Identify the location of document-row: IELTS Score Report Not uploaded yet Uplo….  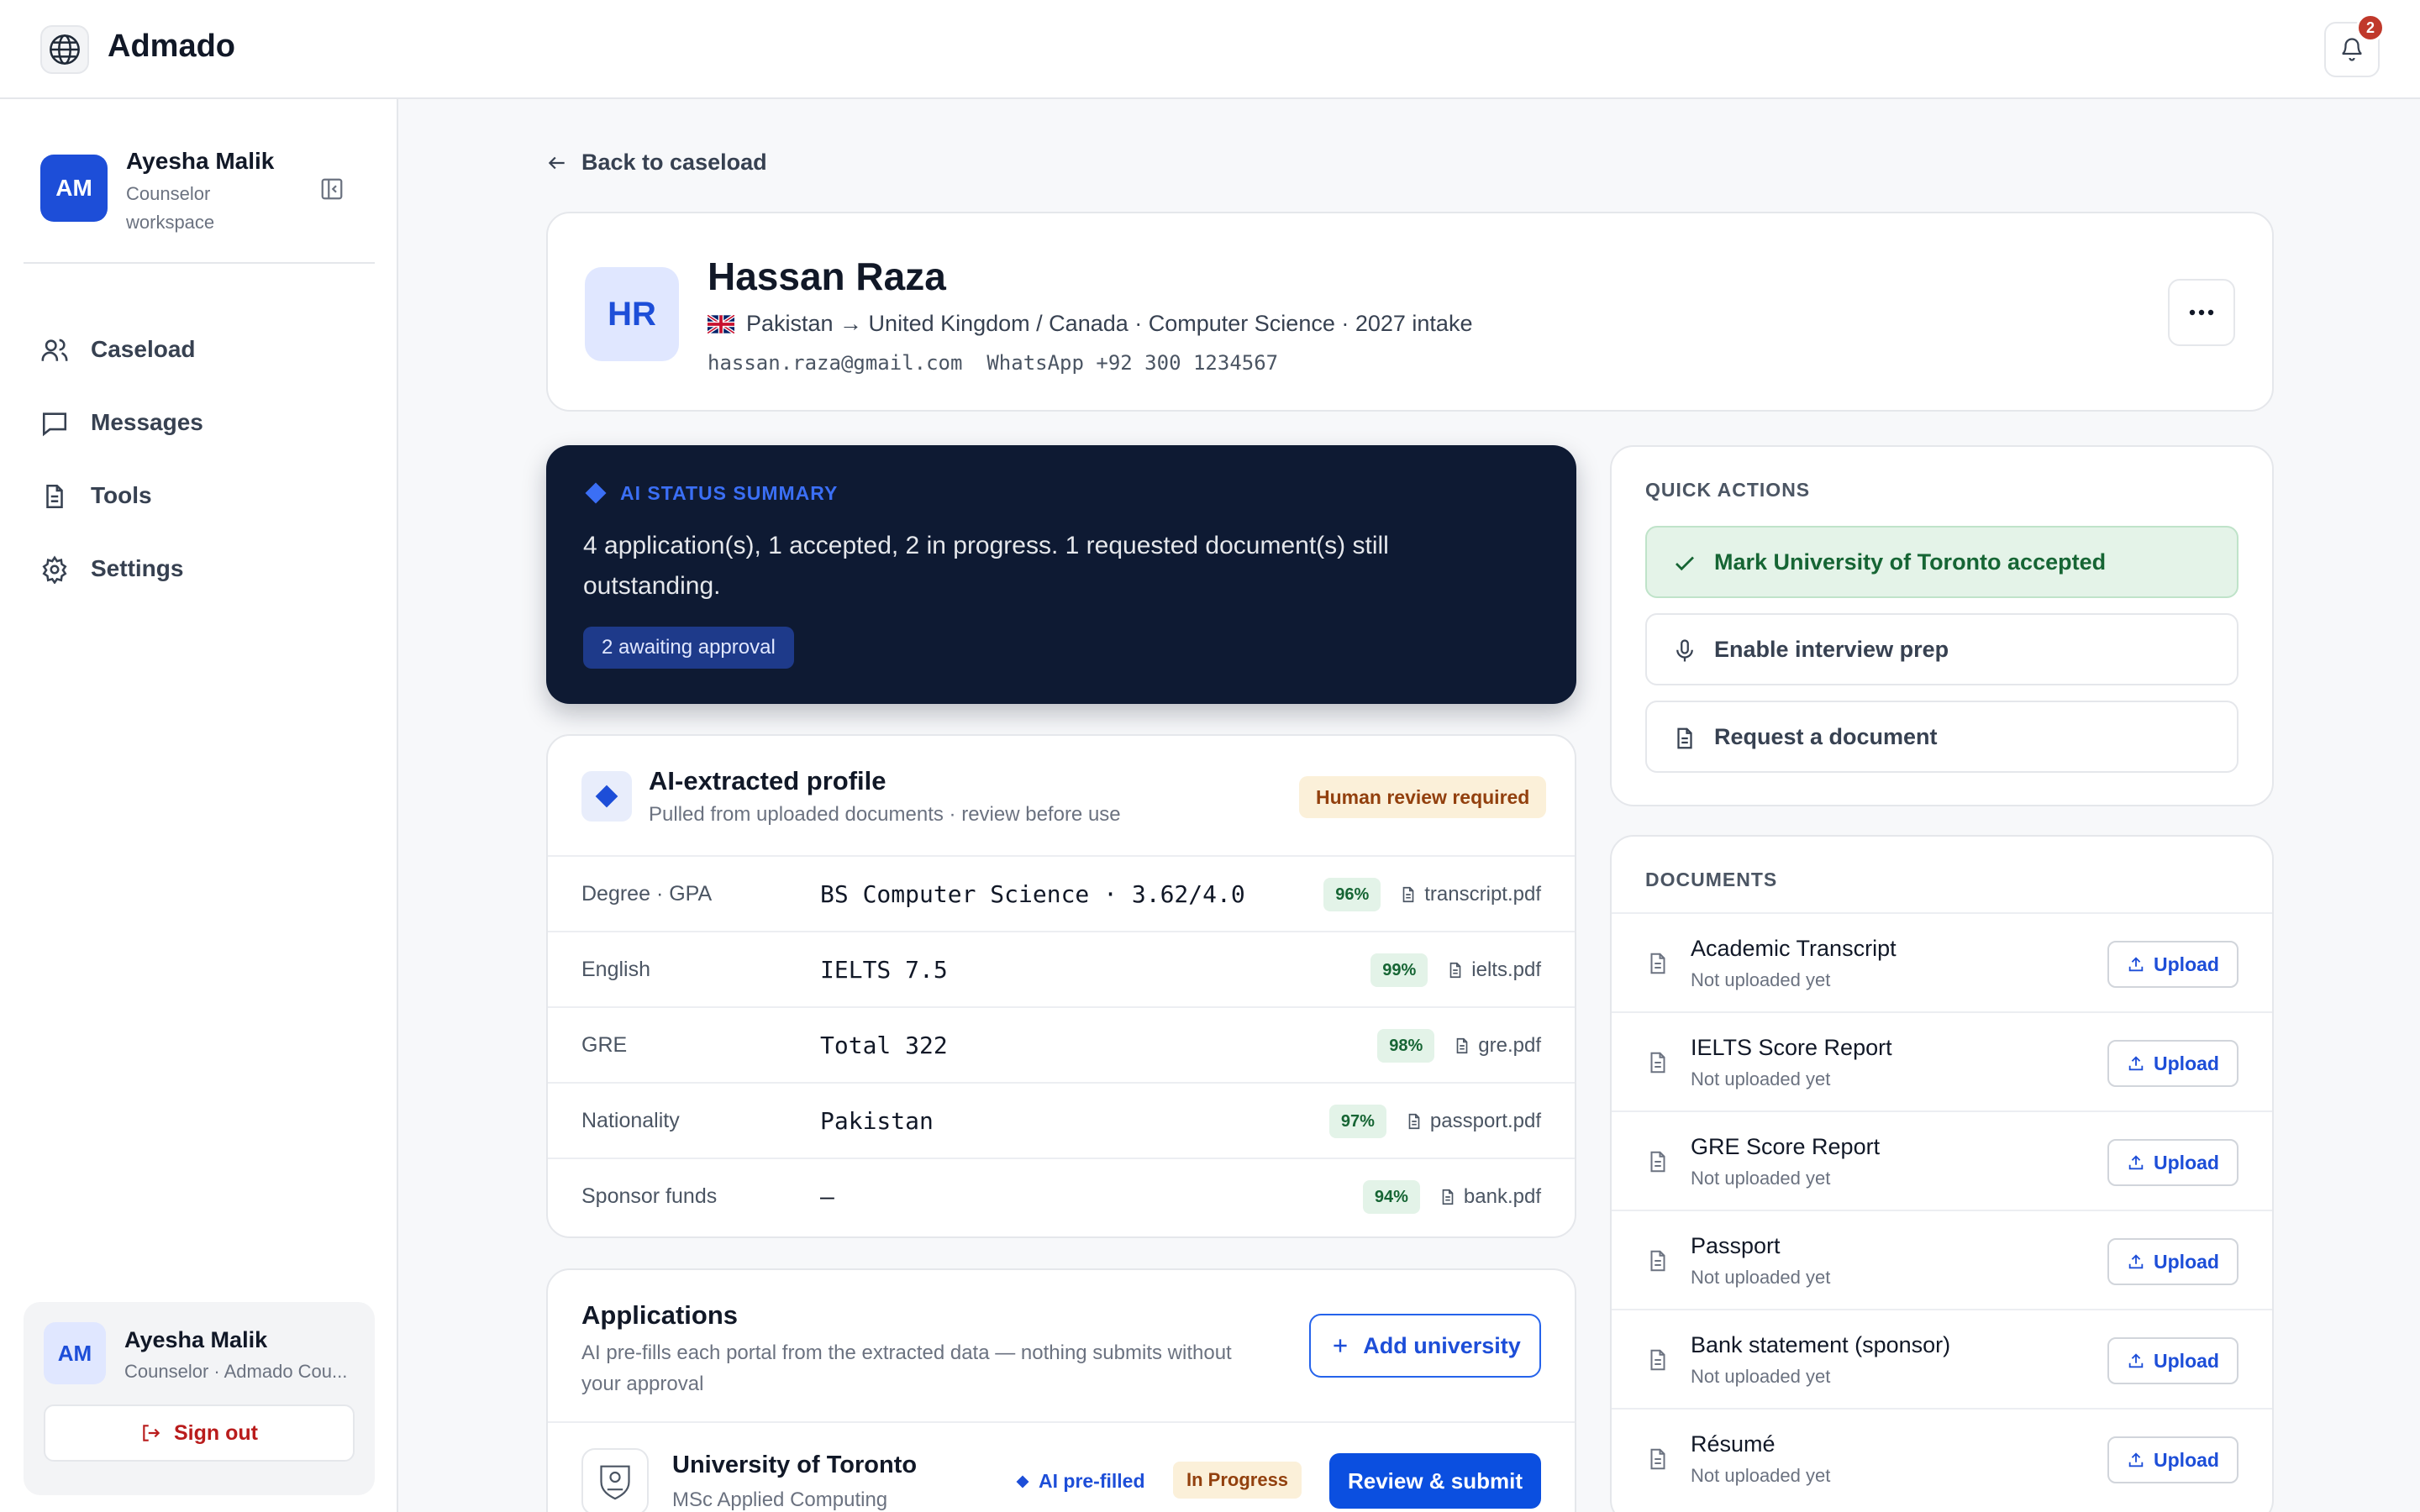
(1942, 1060).